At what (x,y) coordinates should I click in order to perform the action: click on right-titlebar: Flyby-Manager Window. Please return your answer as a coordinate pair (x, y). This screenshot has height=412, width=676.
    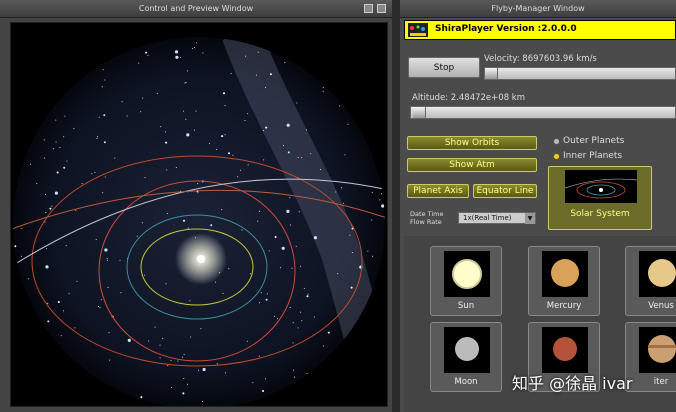
    Looking at the image, I should click on (538, 9).